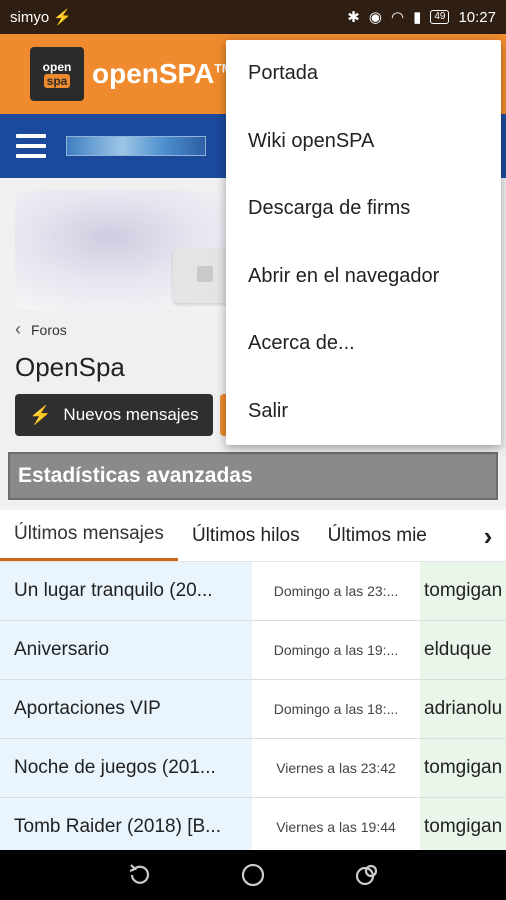 The height and width of the screenshot is (900, 506). Describe the element at coordinates (62, 17) in the screenshot. I see `charging-bolt-icon: ⚡` at that location.